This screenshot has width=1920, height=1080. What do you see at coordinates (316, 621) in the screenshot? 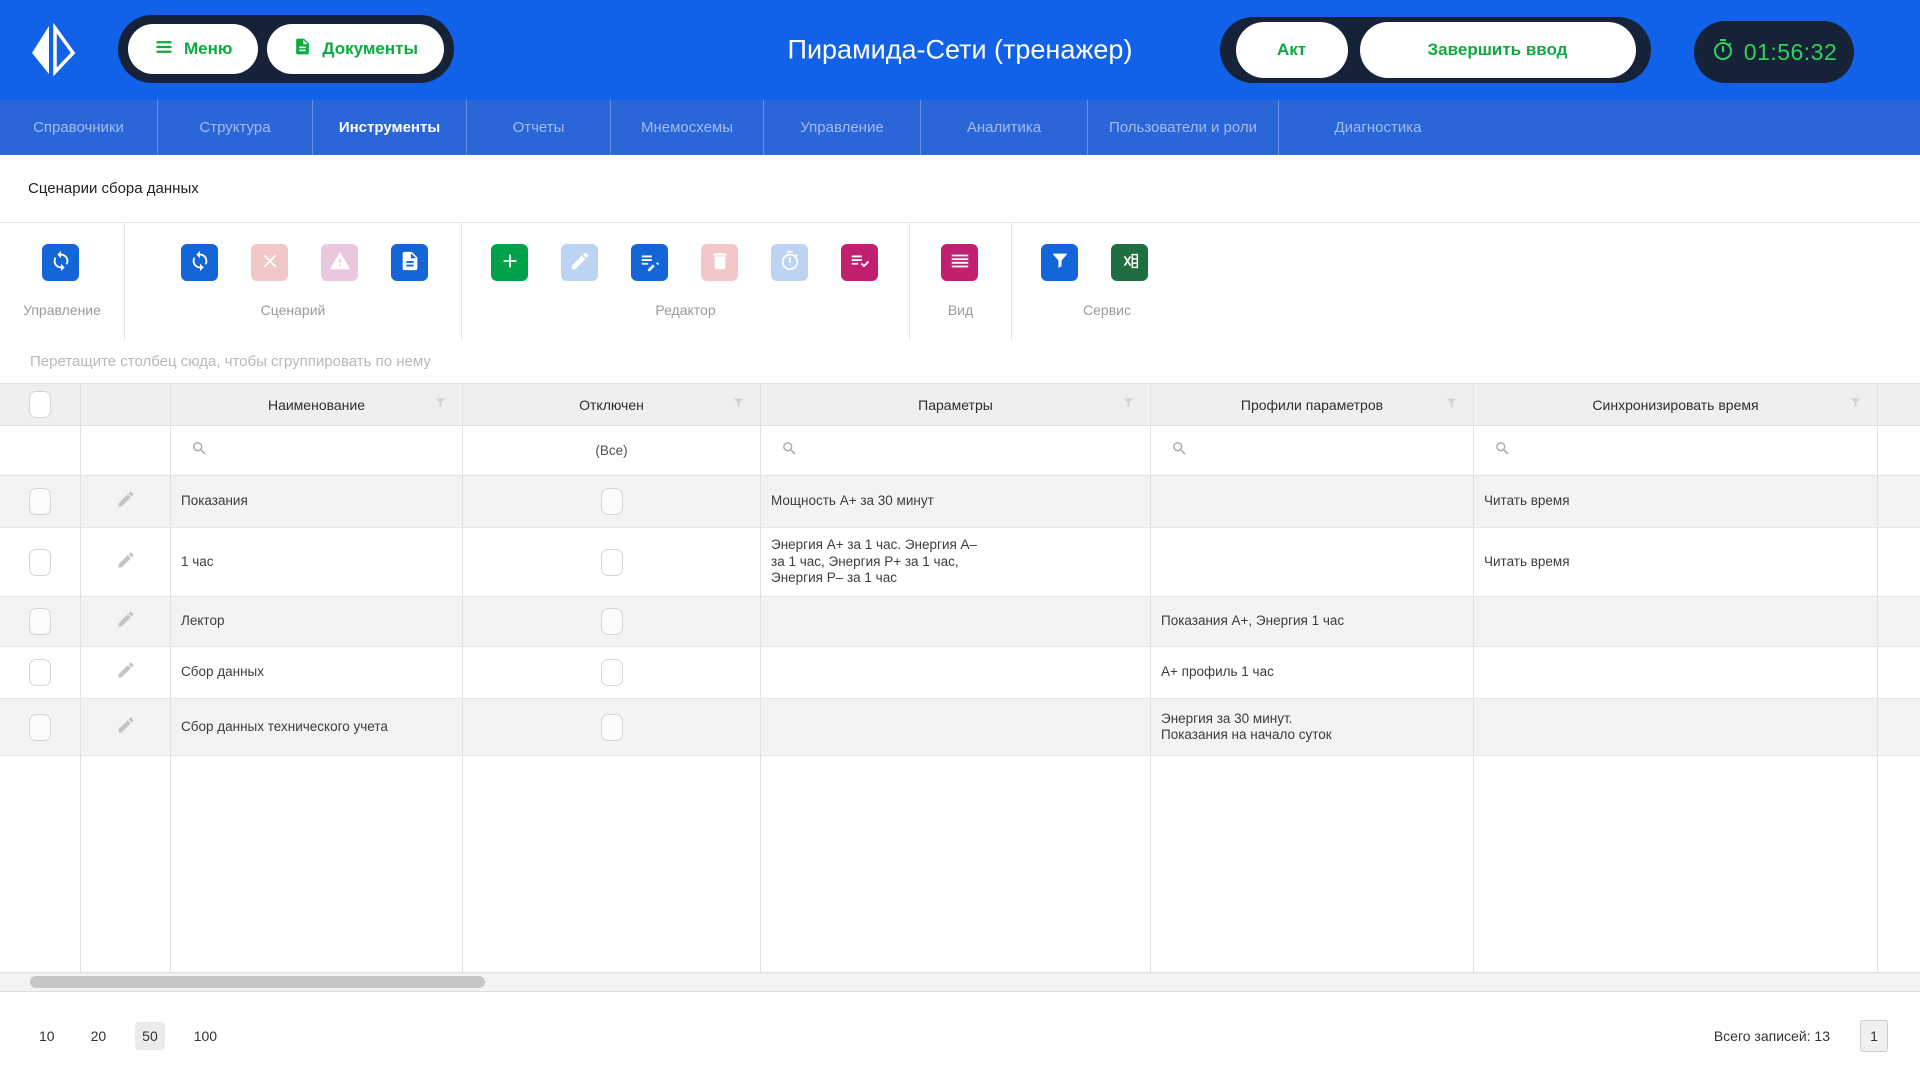
I see `cell-name: Лектор` at bounding box center [316, 621].